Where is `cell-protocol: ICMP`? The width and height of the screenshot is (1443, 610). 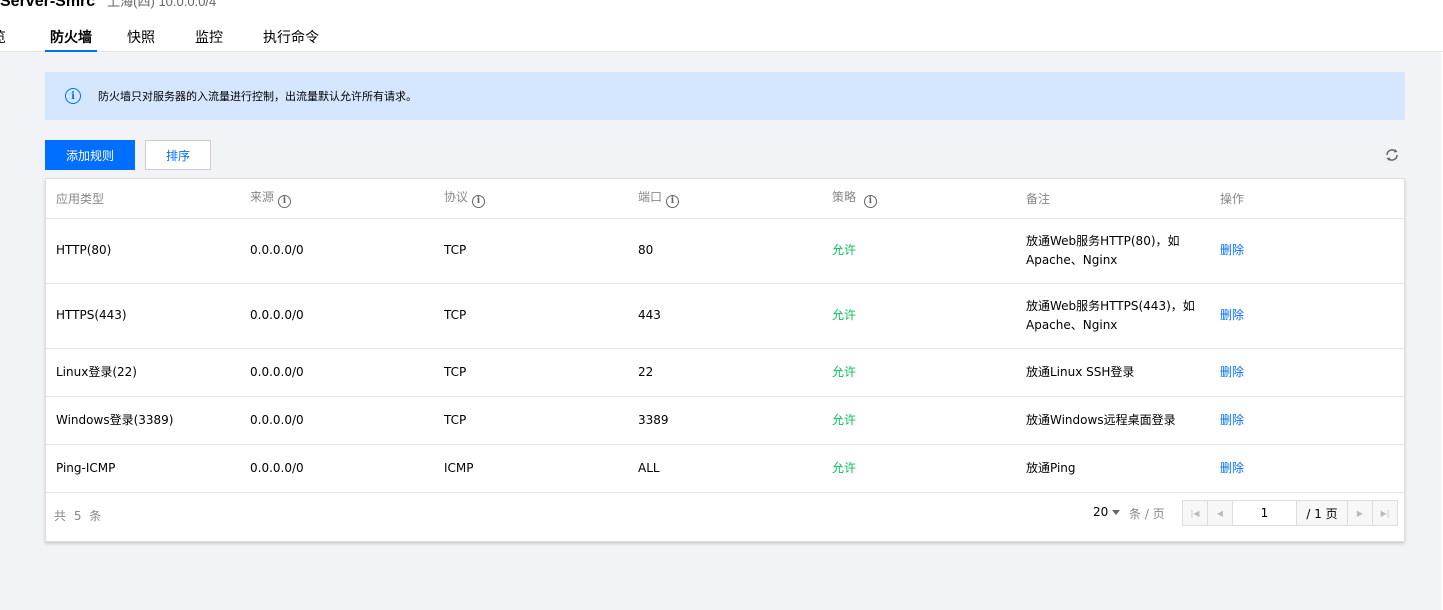
cell-protocol: ICMP is located at coordinates (531, 468).